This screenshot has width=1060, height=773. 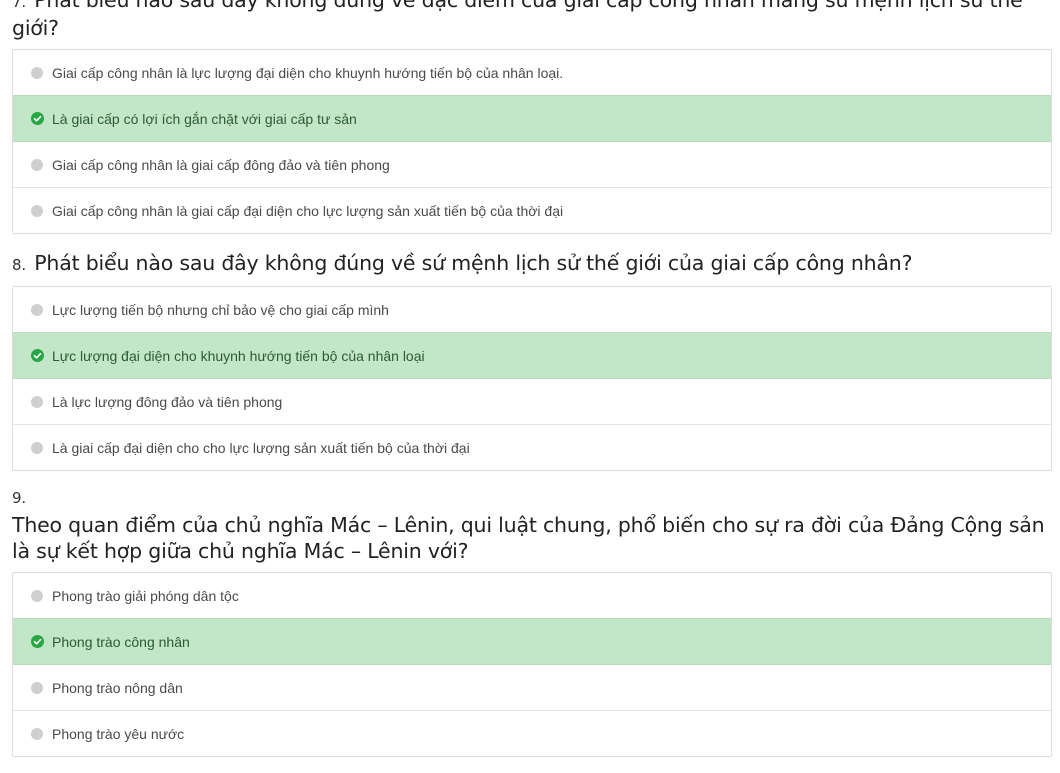 What do you see at coordinates (532, 401) in the screenshot?
I see `answer-option: Là lực lượng đông đảo và tiên phong` at bounding box center [532, 401].